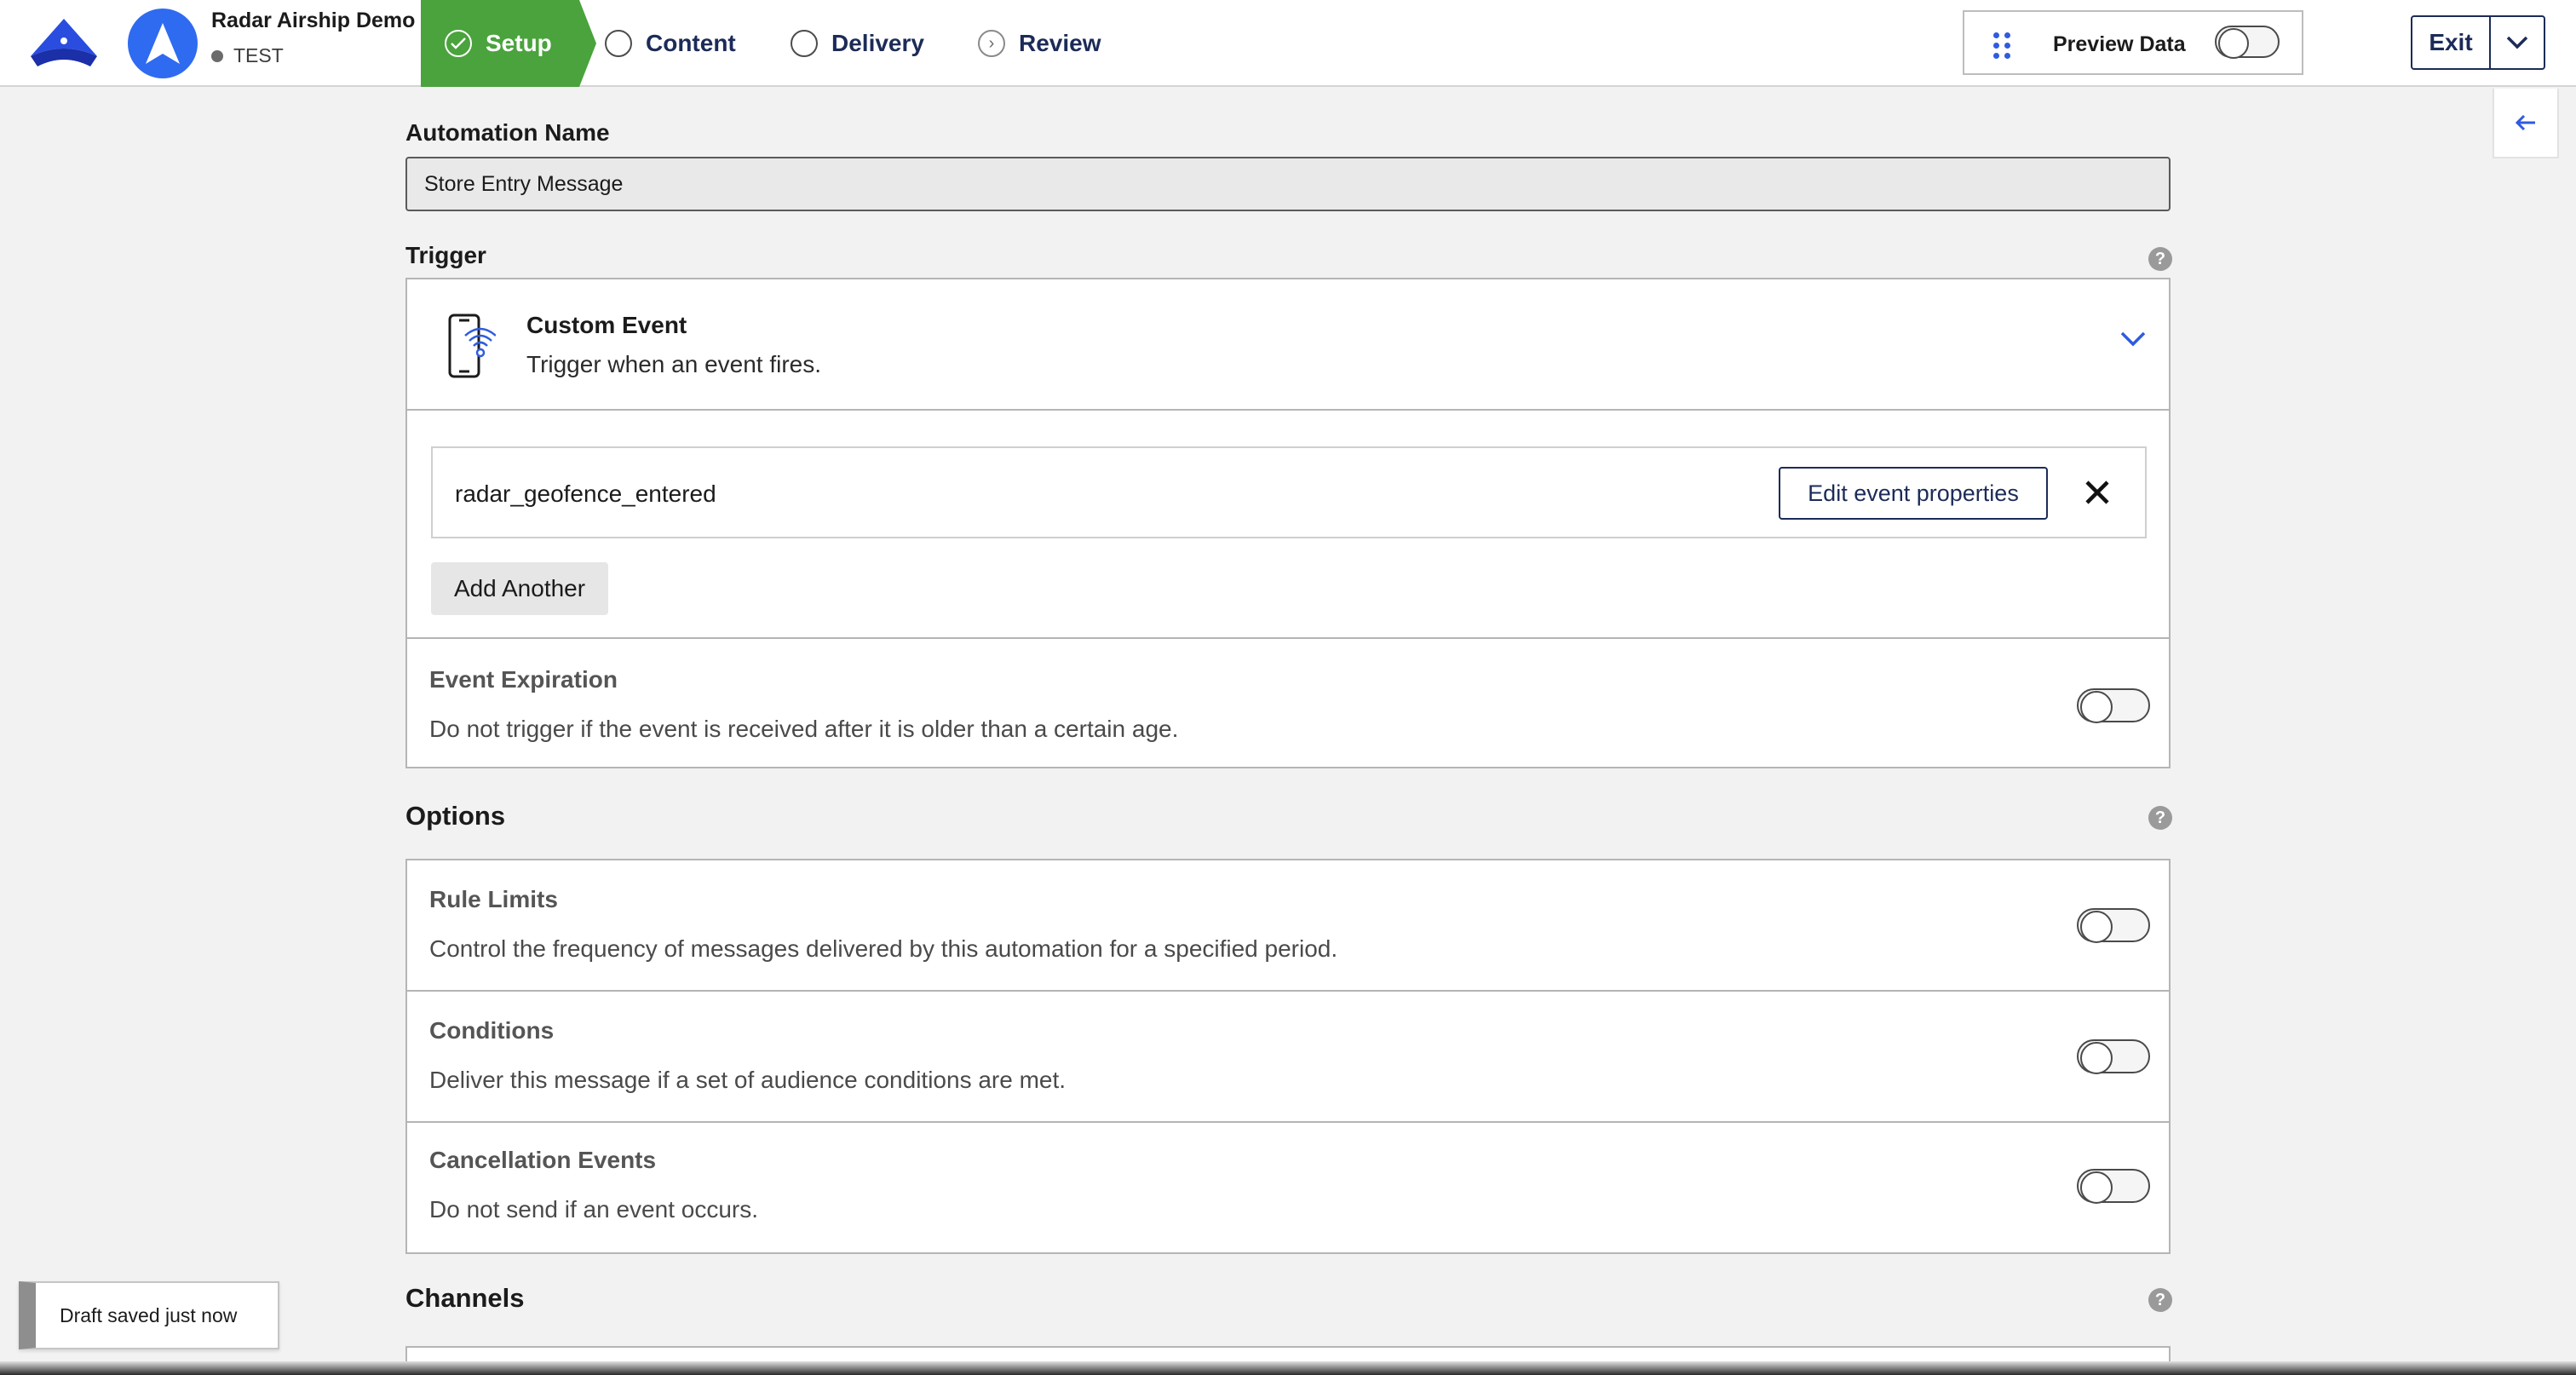 This screenshot has height=1375, width=2576. What do you see at coordinates (315, 21) in the screenshot?
I see `project-name: Radar Airship Demo` at bounding box center [315, 21].